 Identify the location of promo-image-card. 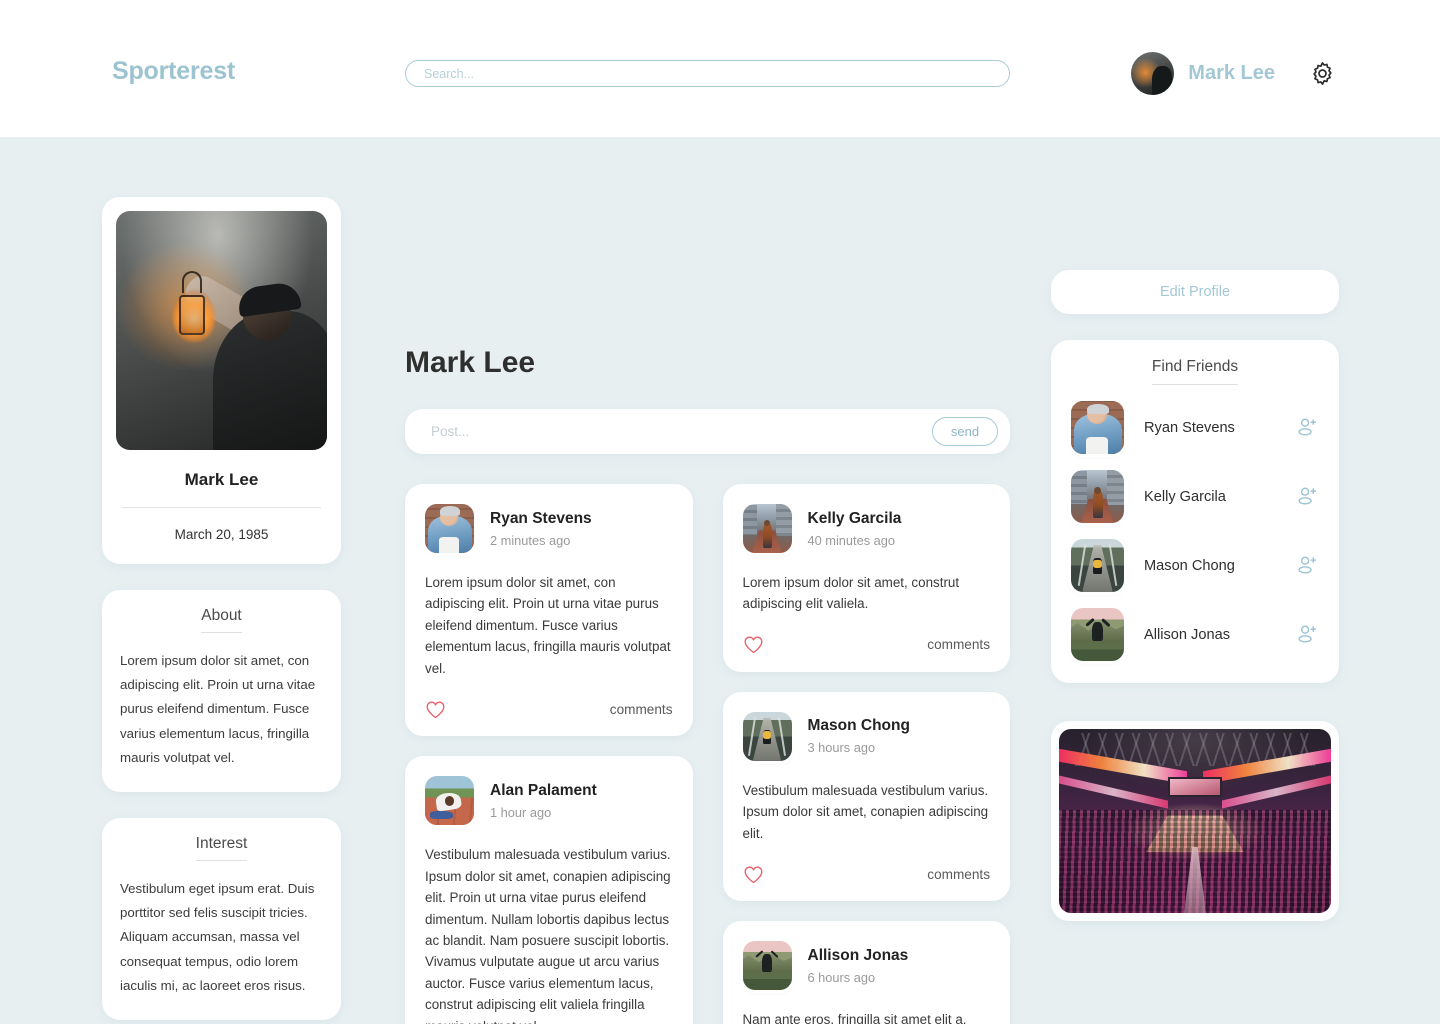
(1195, 821).